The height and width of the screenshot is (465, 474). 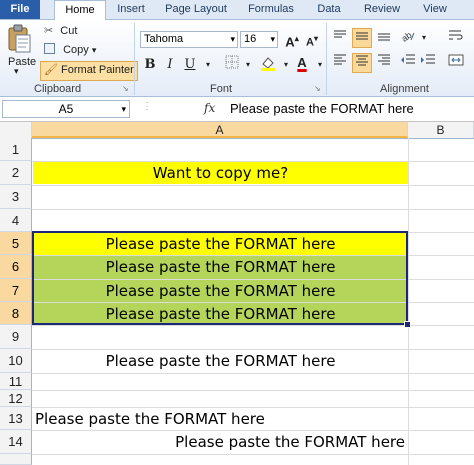 I want to click on tab-page-layout: Page Layout, so click(x=196, y=9).